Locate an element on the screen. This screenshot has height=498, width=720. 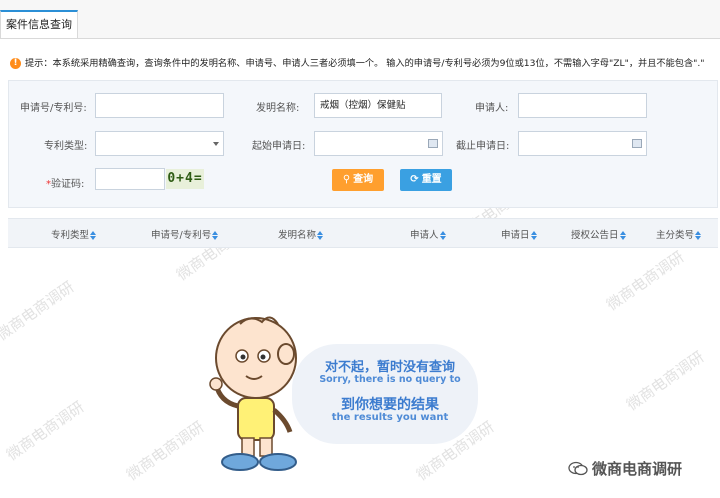
column-header: 申请人 is located at coordinates (428, 234).